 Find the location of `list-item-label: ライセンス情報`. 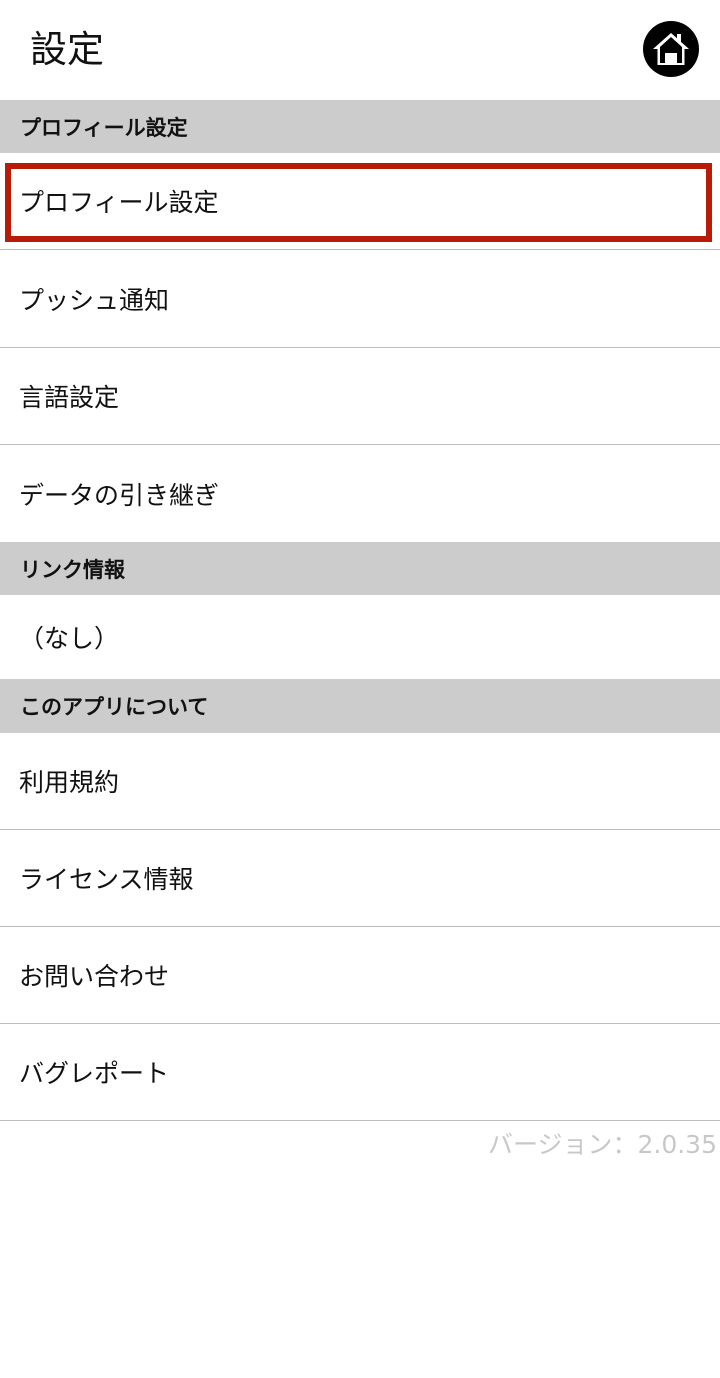

list-item-label: ライセンス情報 is located at coordinates (106, 879).